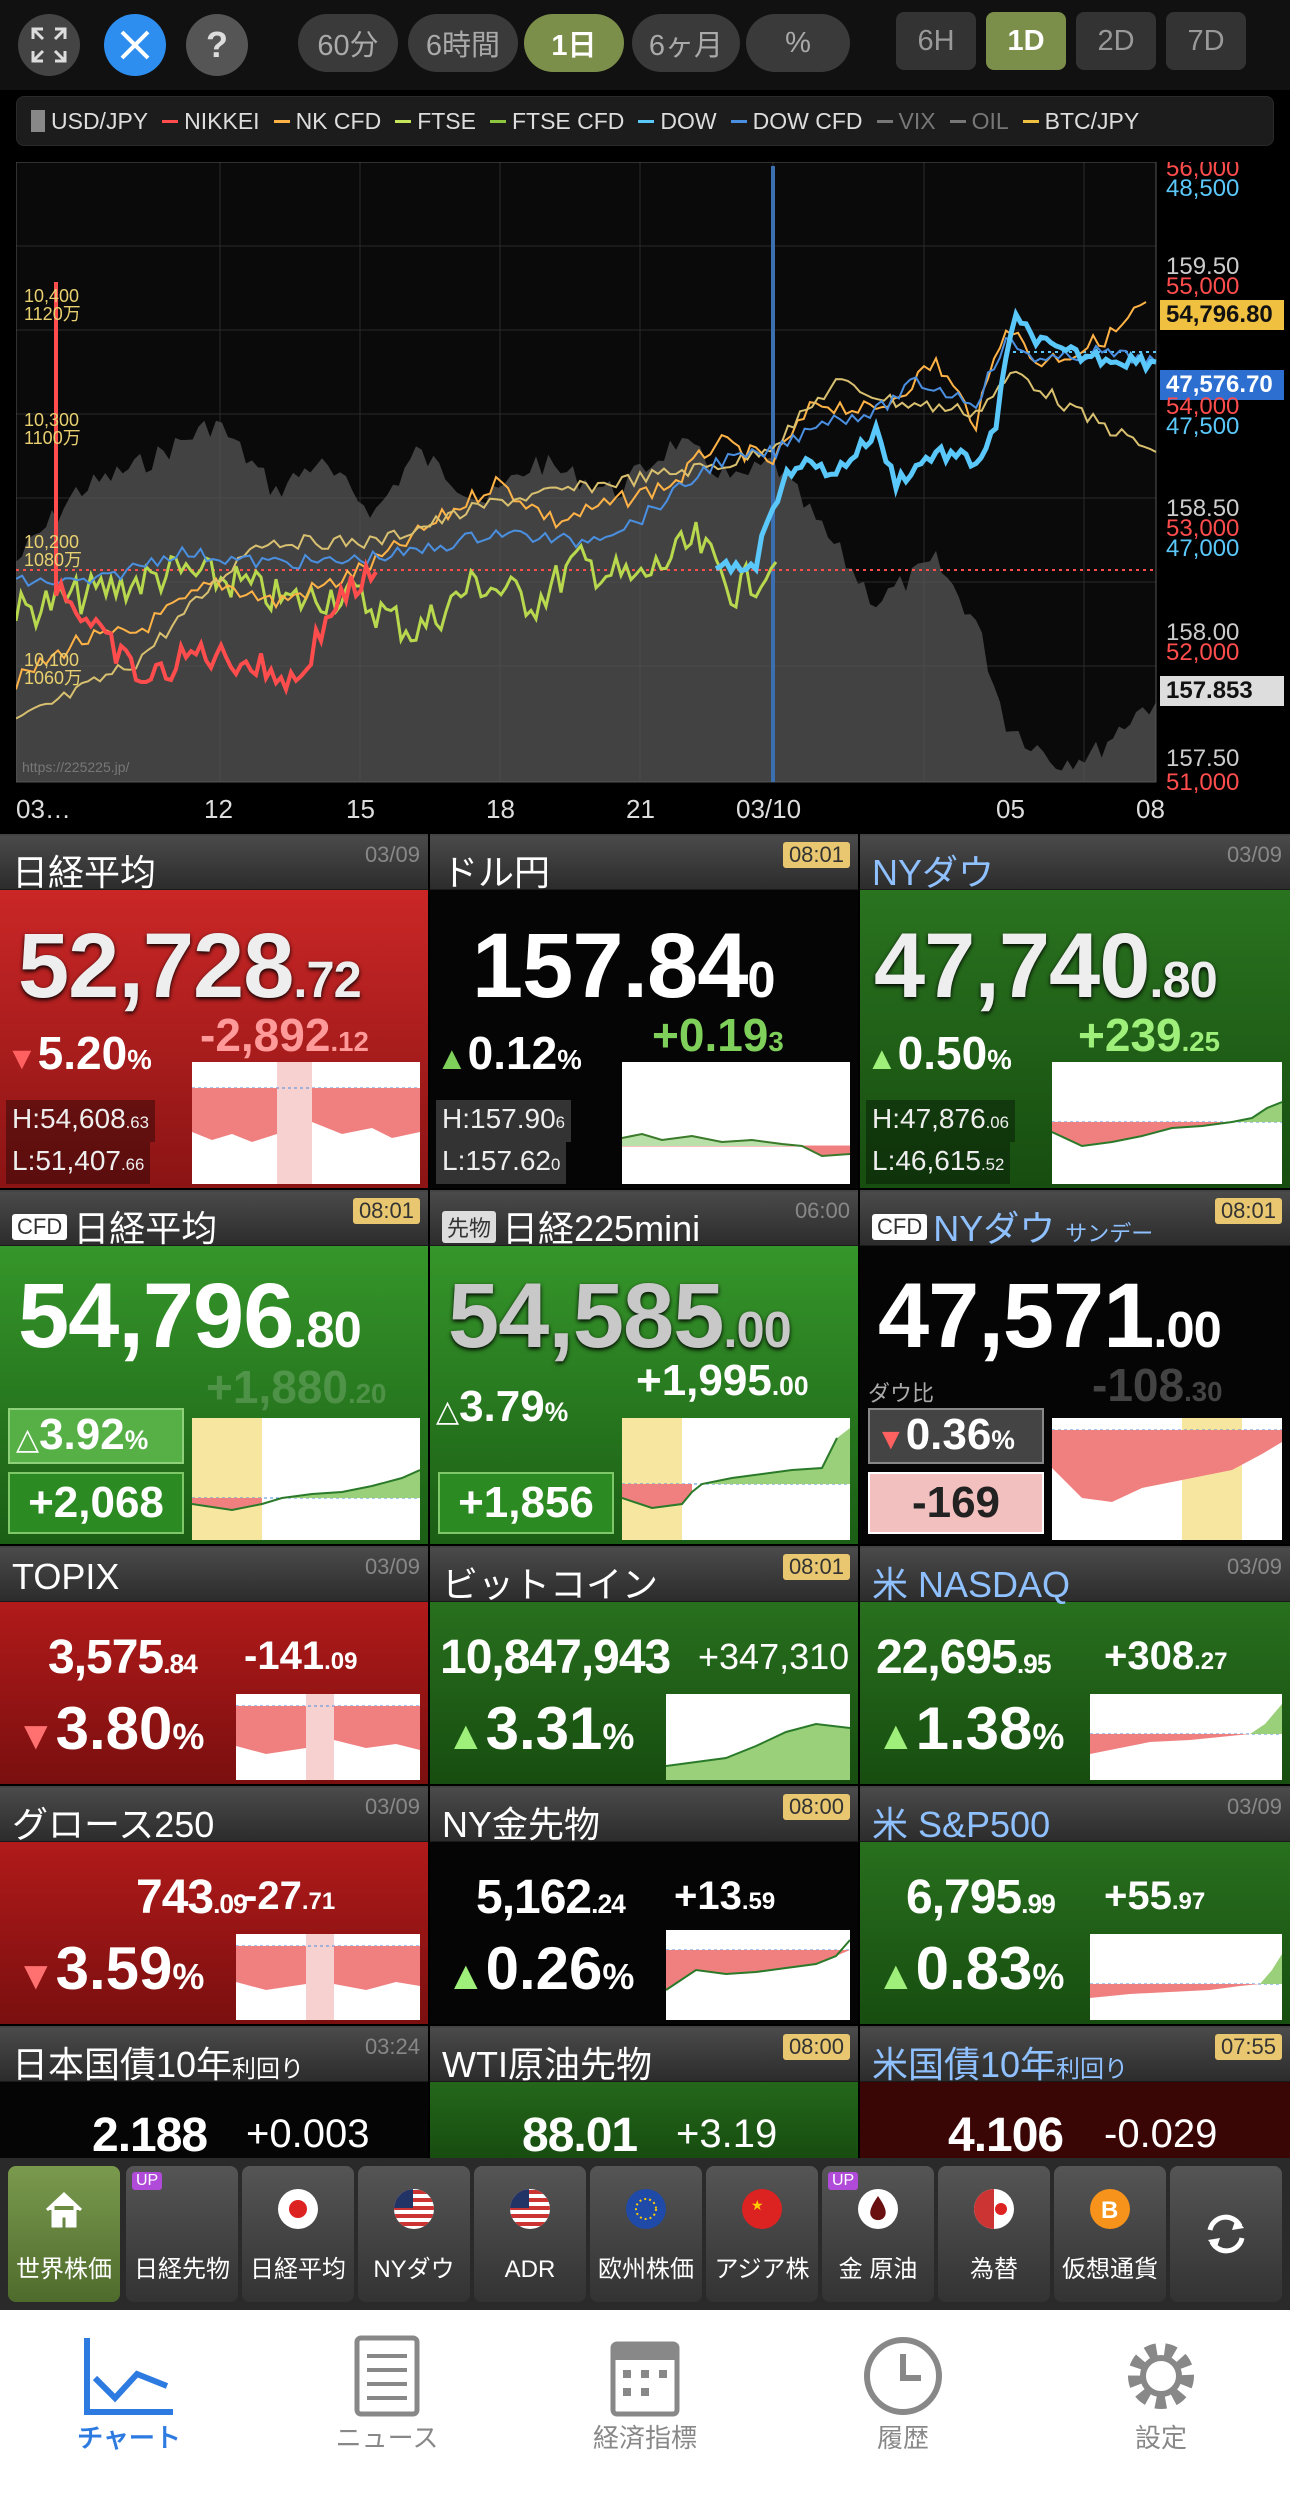 Image resolution: width=1290 pixels, height=2494 pixels. What do you see at coordinates (1075, 1905) in the screenshot?
I see `tile-sp500: 米 S&P500 03/09 6,795.99 +55.97 ▲0.83%` at bounding box center [1075, 1905].